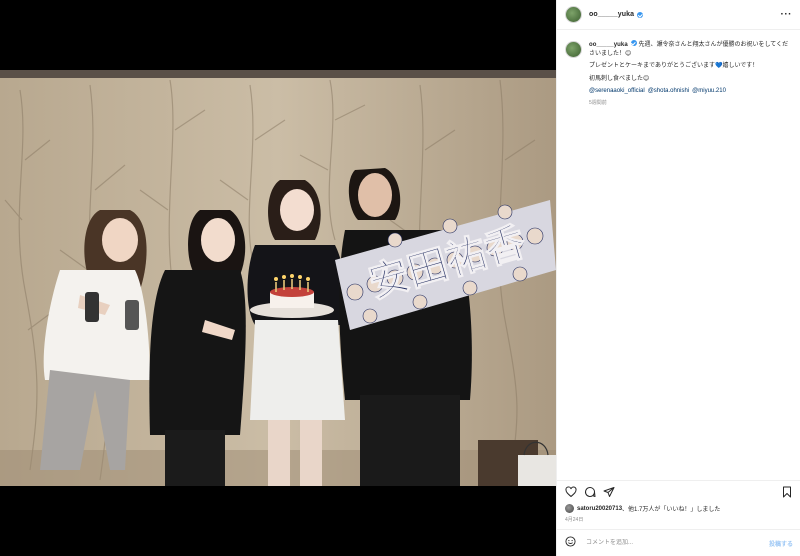  I want to click on mention-link: @serenaaoki_official, so click(617, 91).